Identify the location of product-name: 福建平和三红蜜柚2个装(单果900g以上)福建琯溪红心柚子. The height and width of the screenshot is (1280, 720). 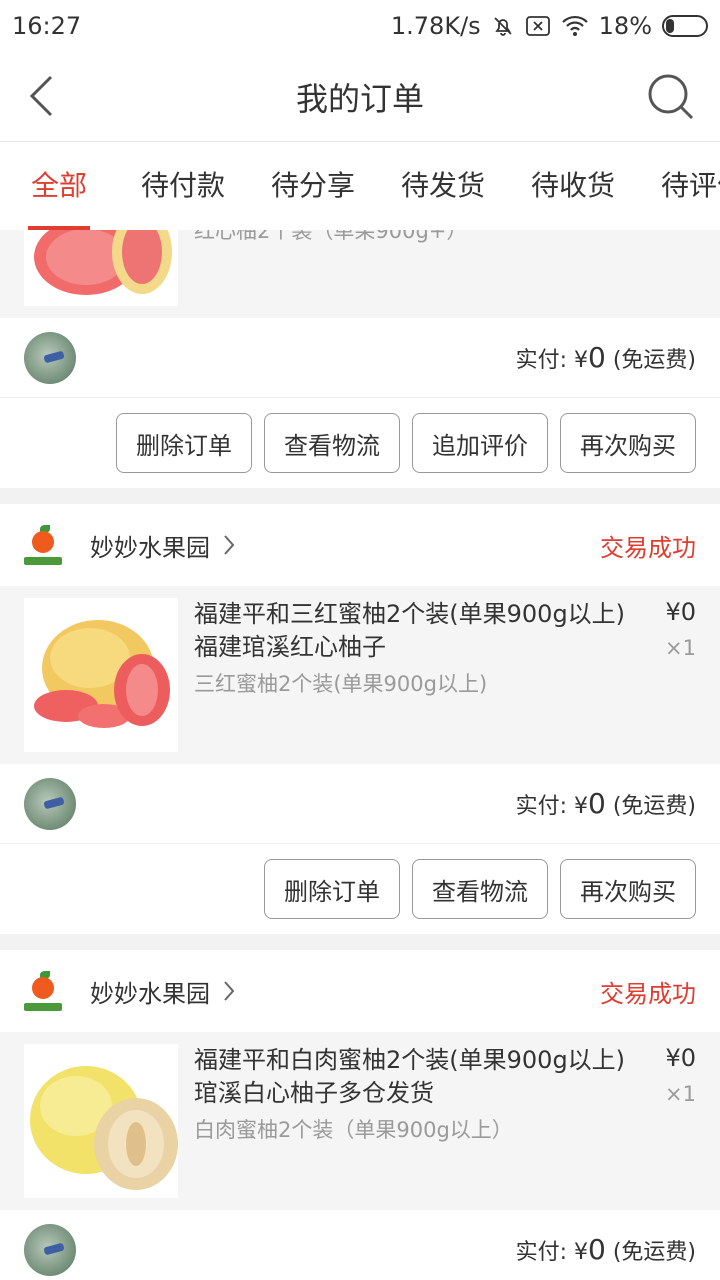
(413, 631).